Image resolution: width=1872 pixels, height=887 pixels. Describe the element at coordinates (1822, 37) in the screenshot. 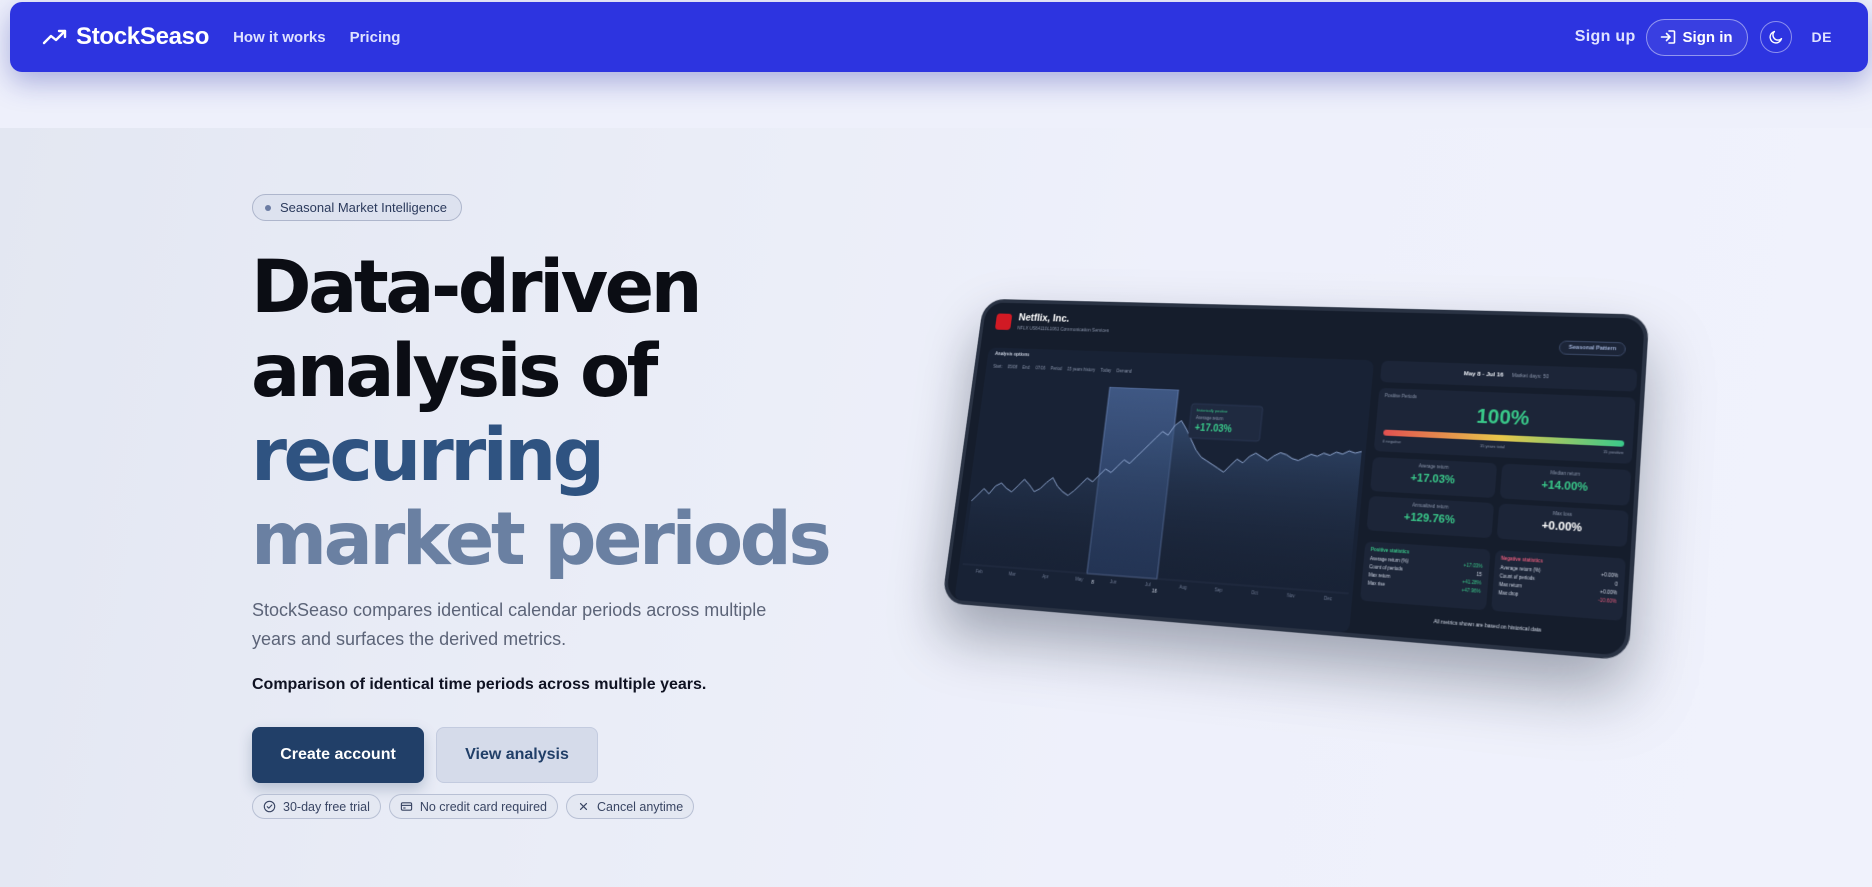

I see `language-switch: DE` at that location.